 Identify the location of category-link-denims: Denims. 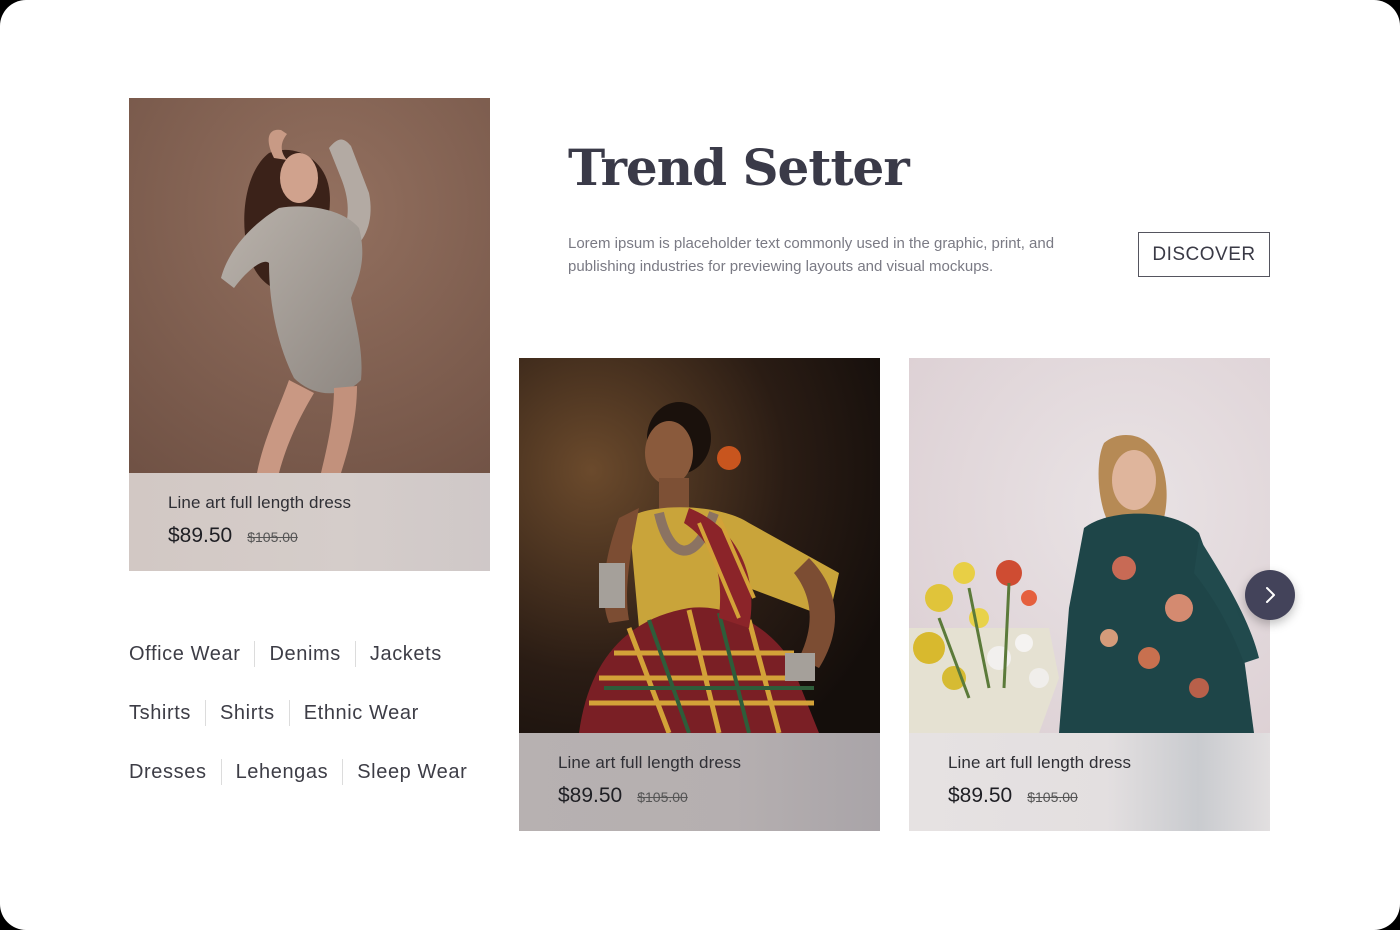
(304, 654).